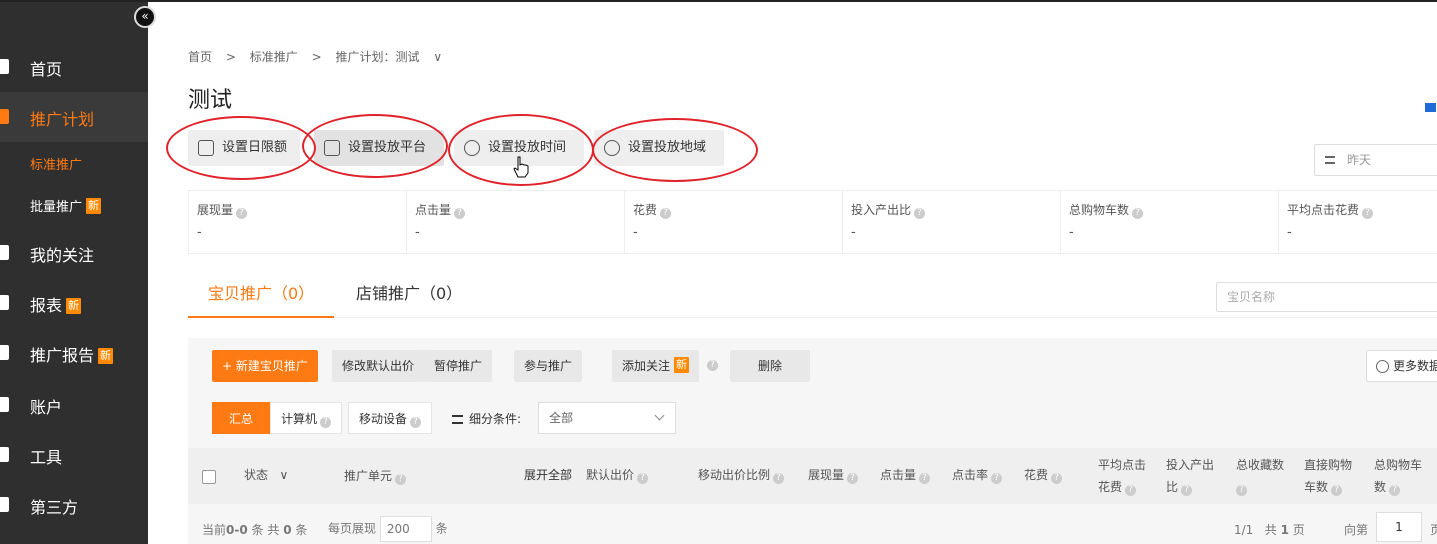  What do you see at coordinates (209, 477) in the screenshot?
I see `select-all-checkbox` at bounding box center [209, 477].